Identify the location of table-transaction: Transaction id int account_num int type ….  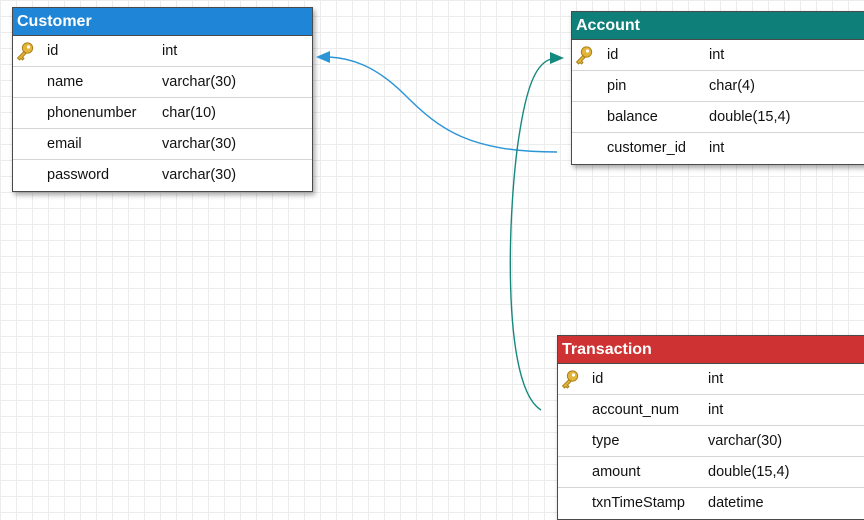
(710, 427).